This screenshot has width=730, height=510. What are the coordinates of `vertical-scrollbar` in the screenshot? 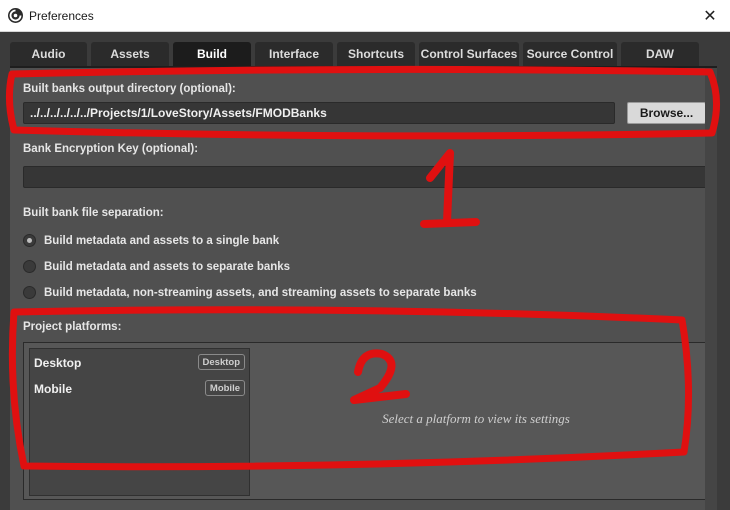 It's located at (711, 289).